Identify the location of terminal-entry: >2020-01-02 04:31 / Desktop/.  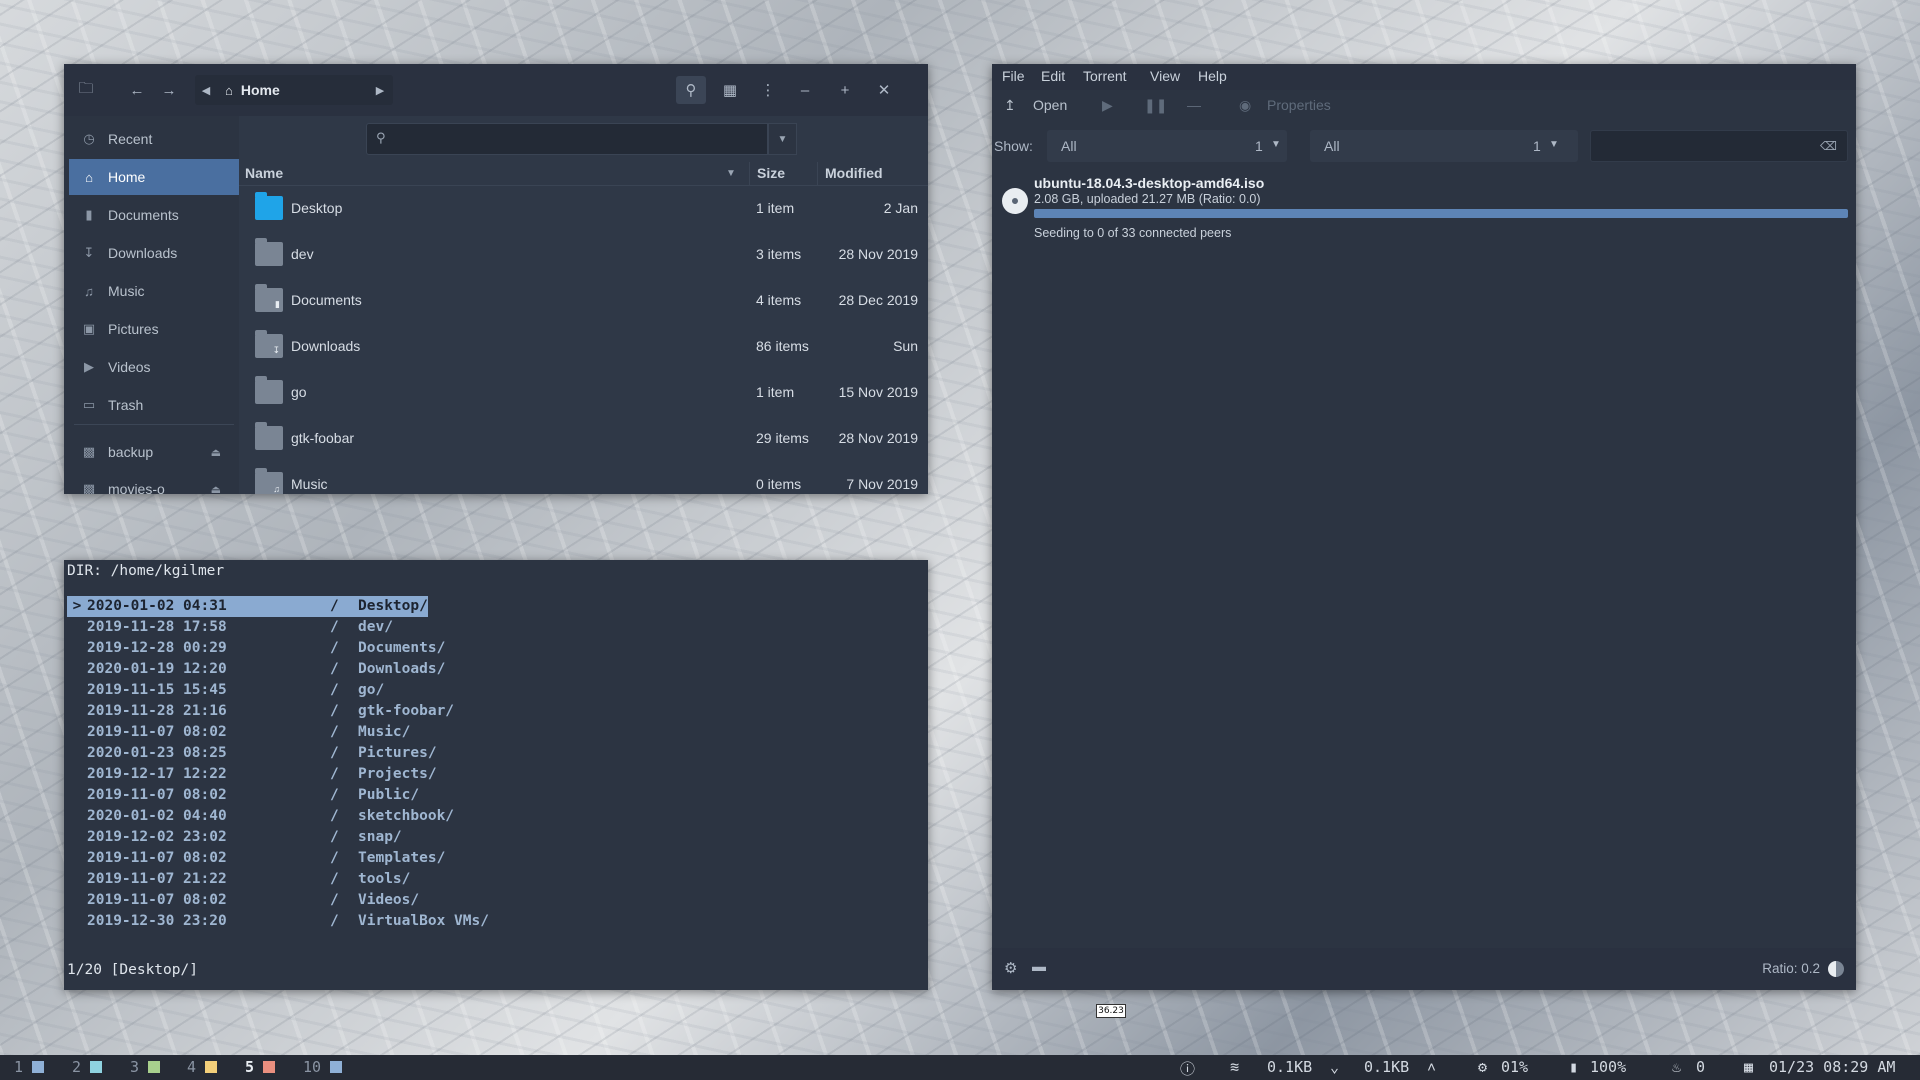
(247, 606).